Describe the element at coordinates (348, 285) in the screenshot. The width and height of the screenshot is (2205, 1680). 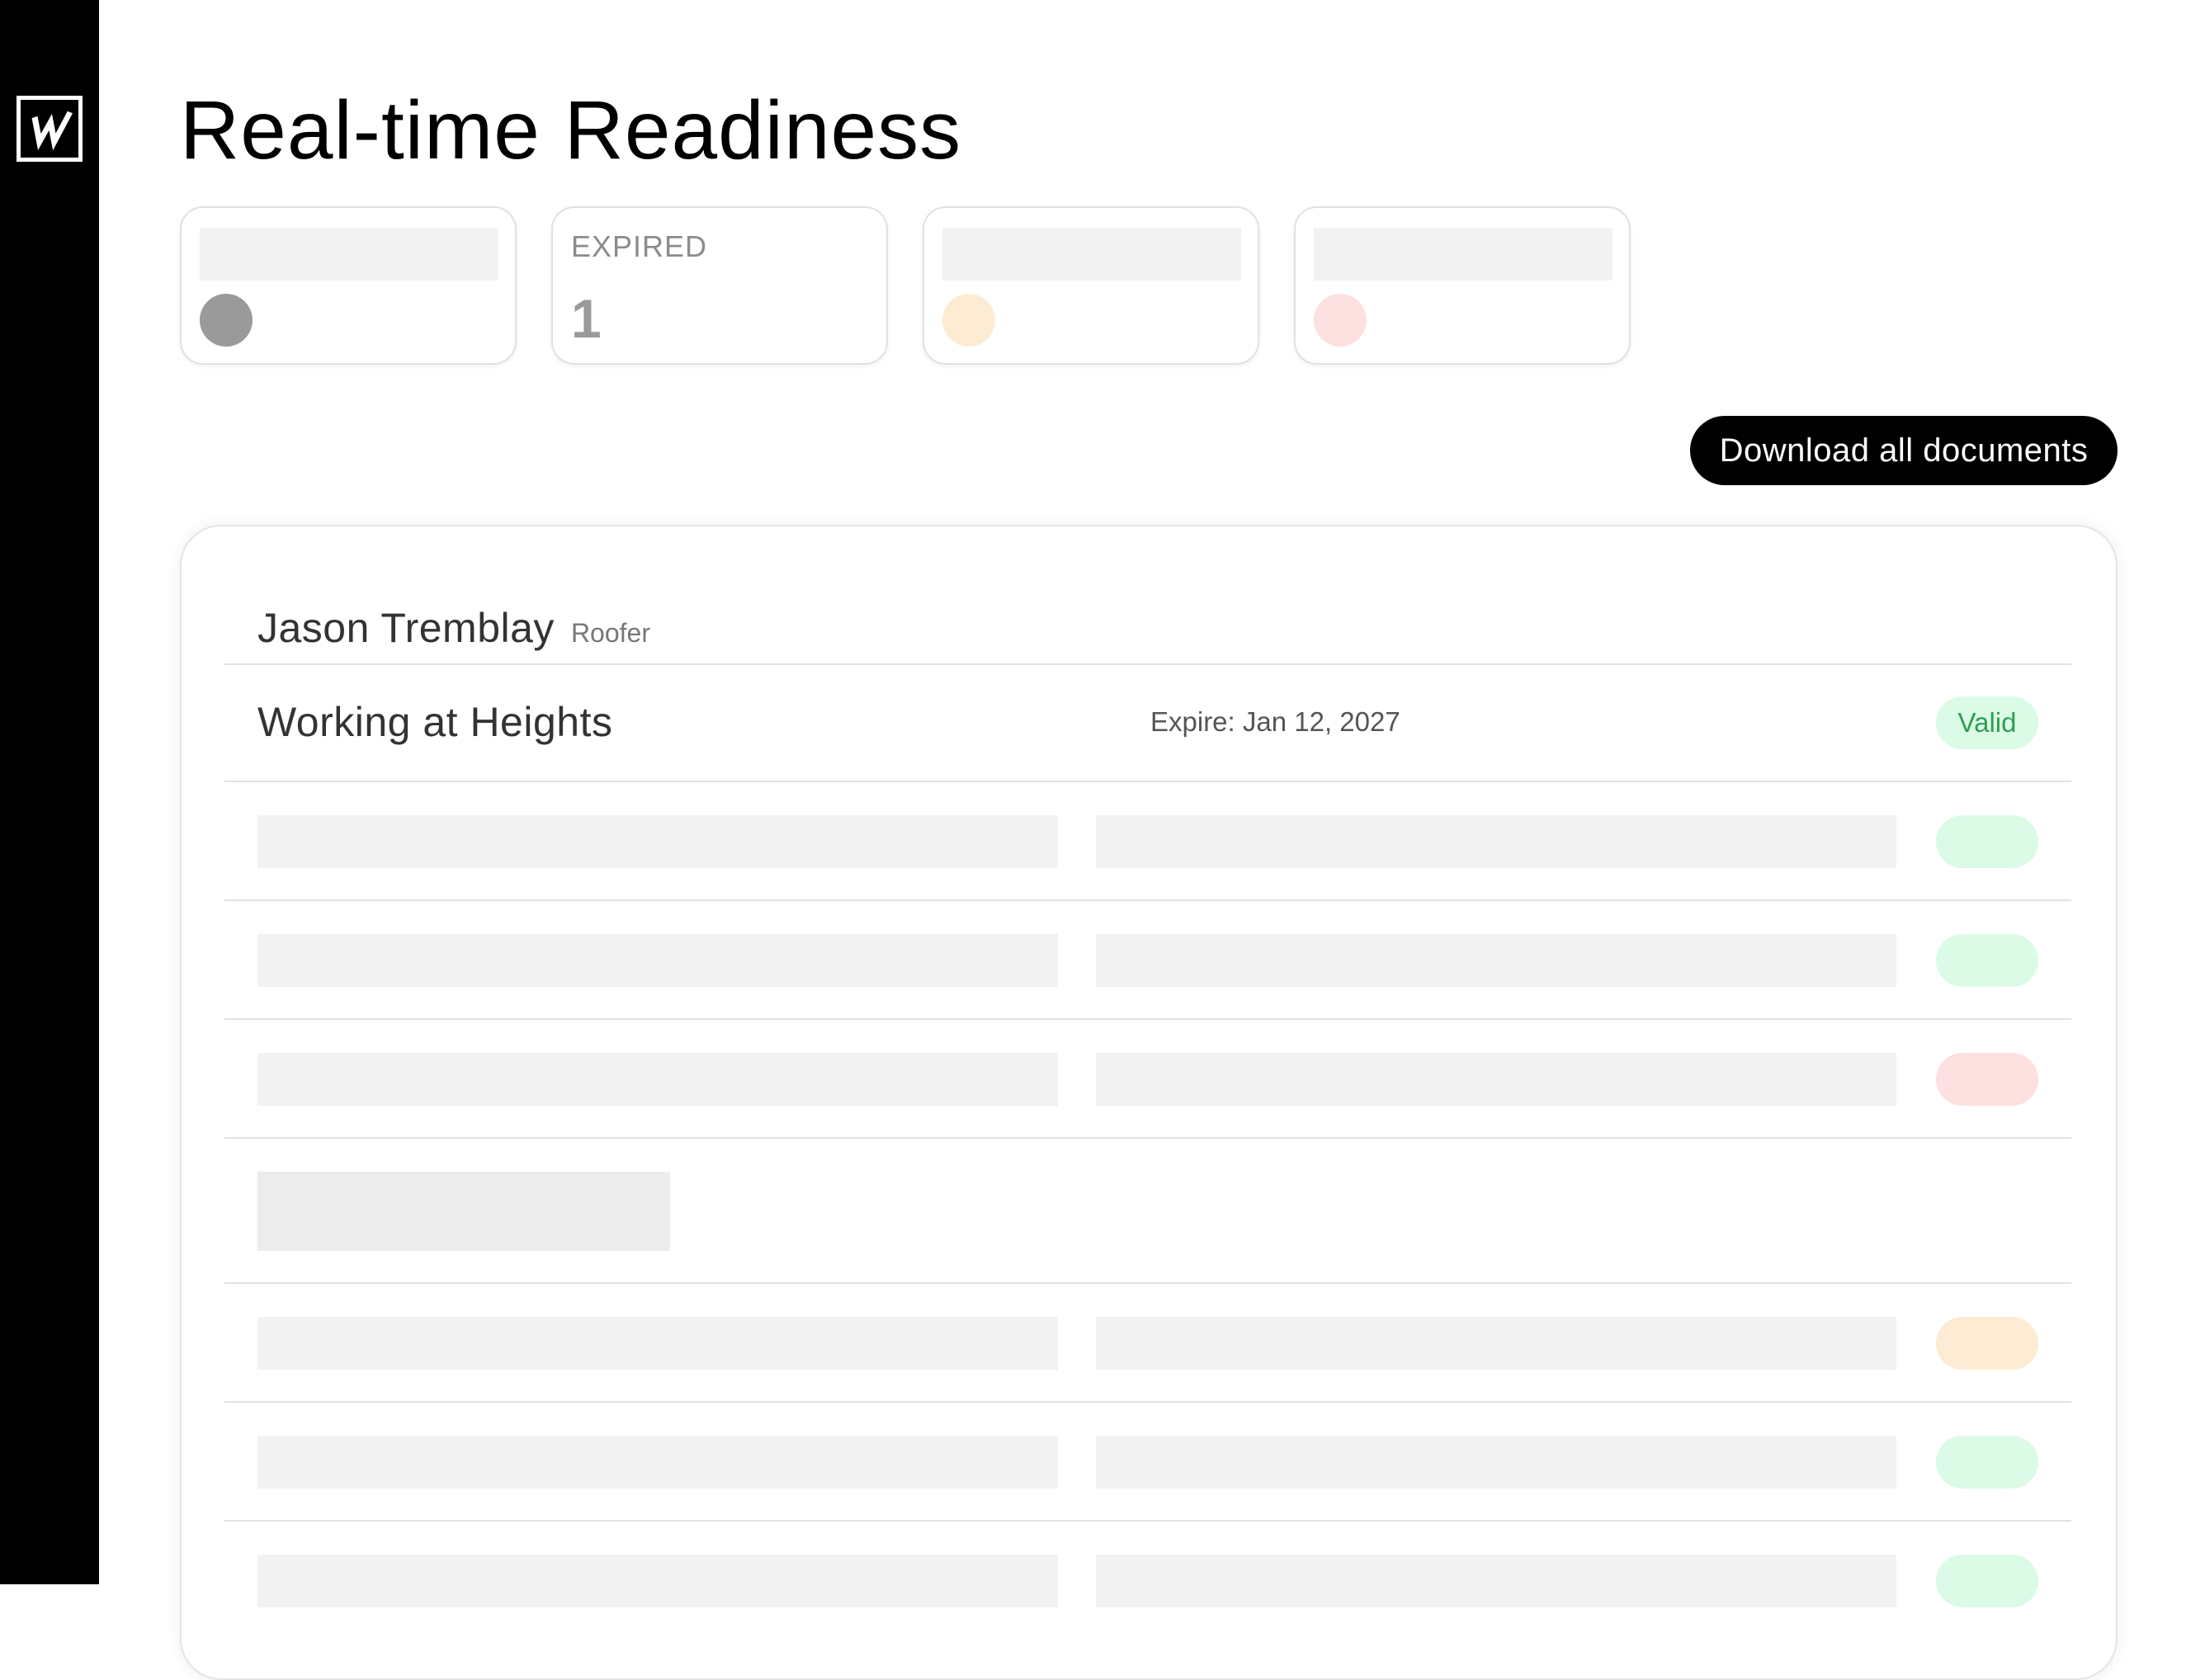
I see `stat-card-total` at that location.